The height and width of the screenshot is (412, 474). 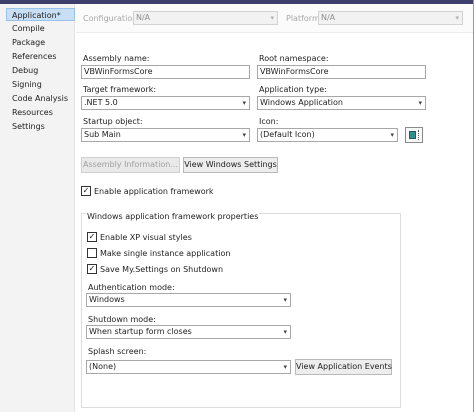 I want to click on ellipsis-icon, so click(x=419, y=135).